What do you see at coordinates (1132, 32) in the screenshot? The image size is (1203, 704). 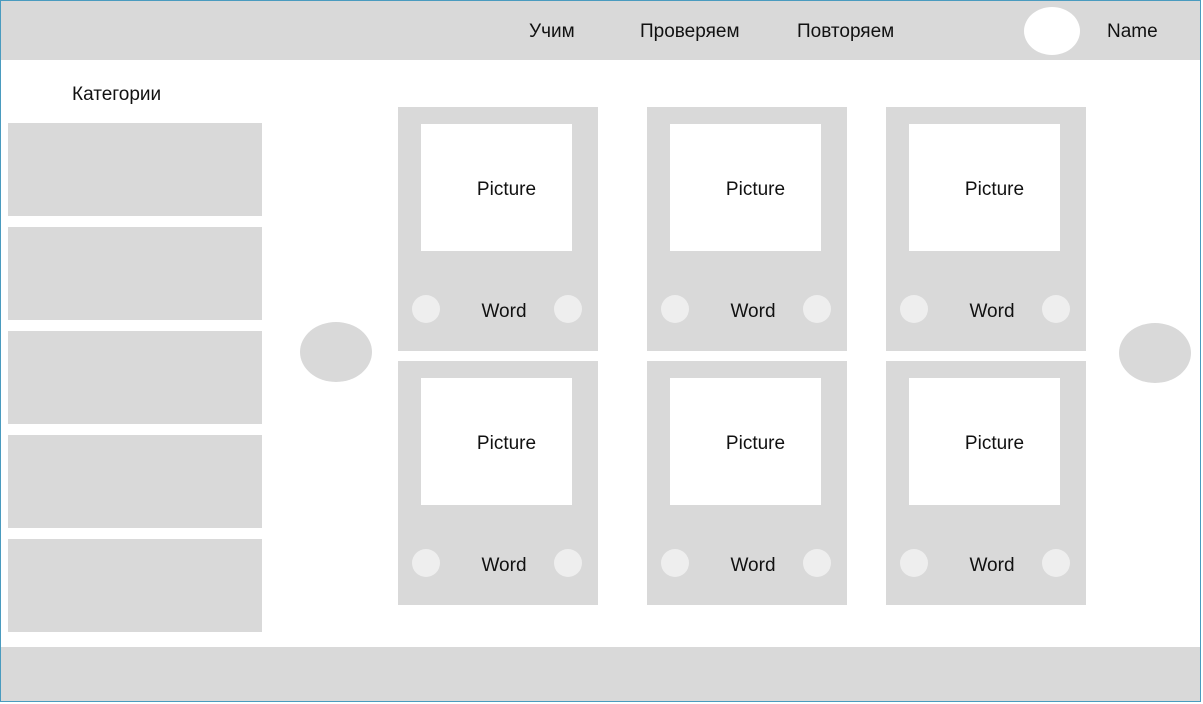 I see `user-name: Name` at bounding box center [1132, 32].